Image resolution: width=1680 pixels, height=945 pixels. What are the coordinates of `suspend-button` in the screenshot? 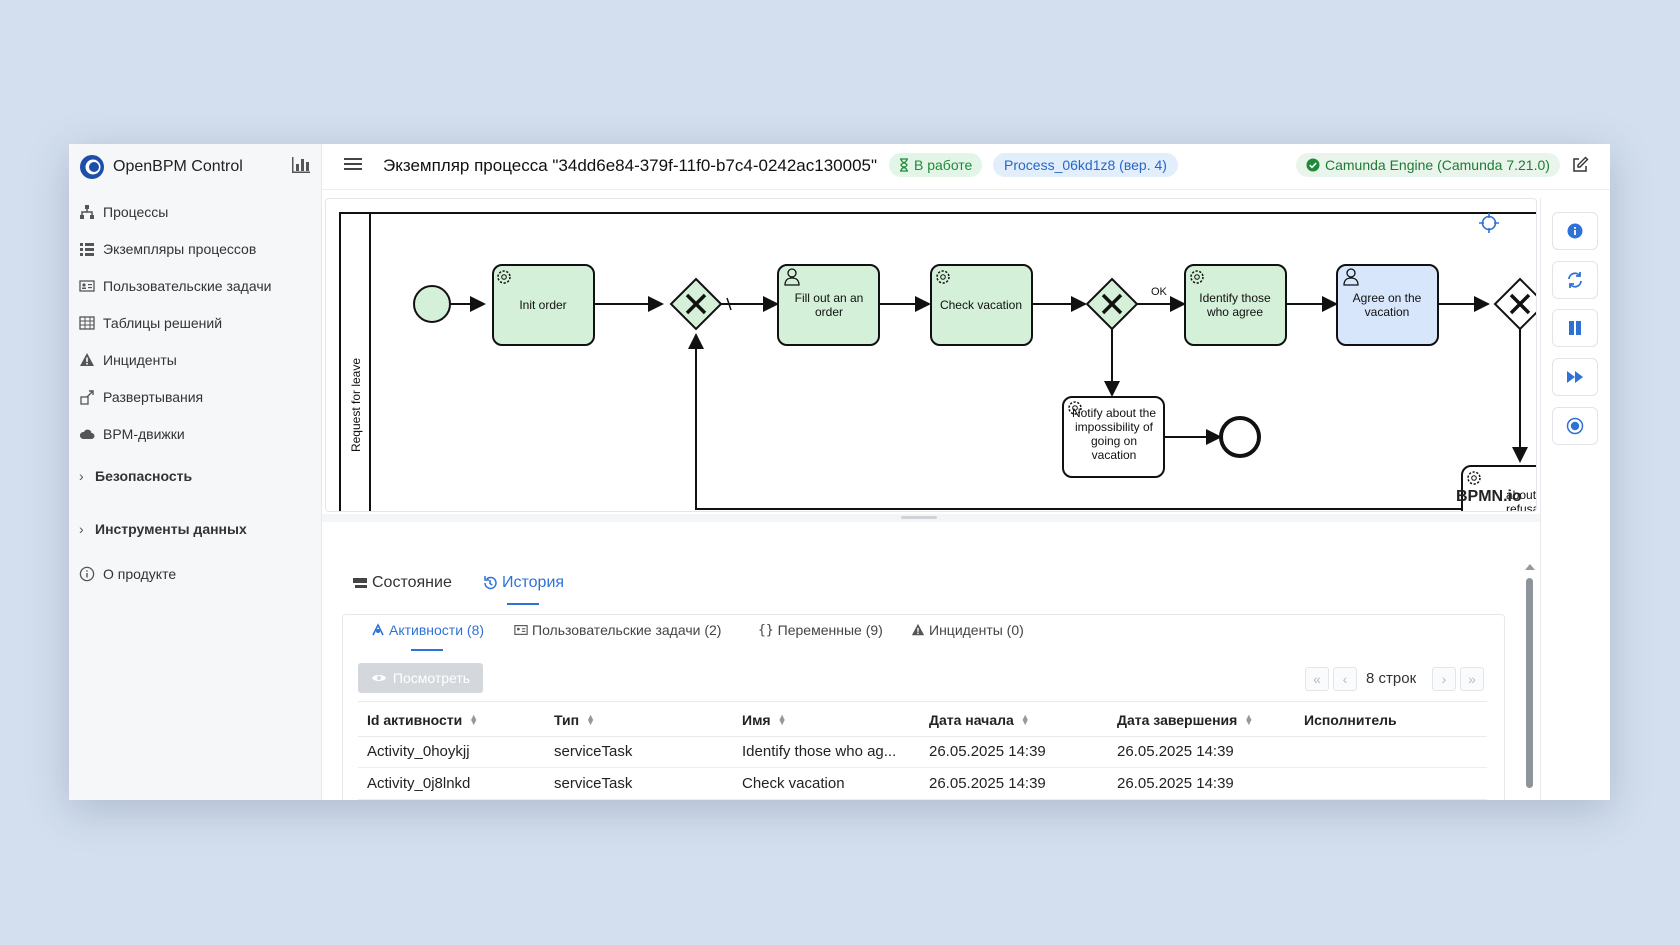 It's located at (1575, 328).